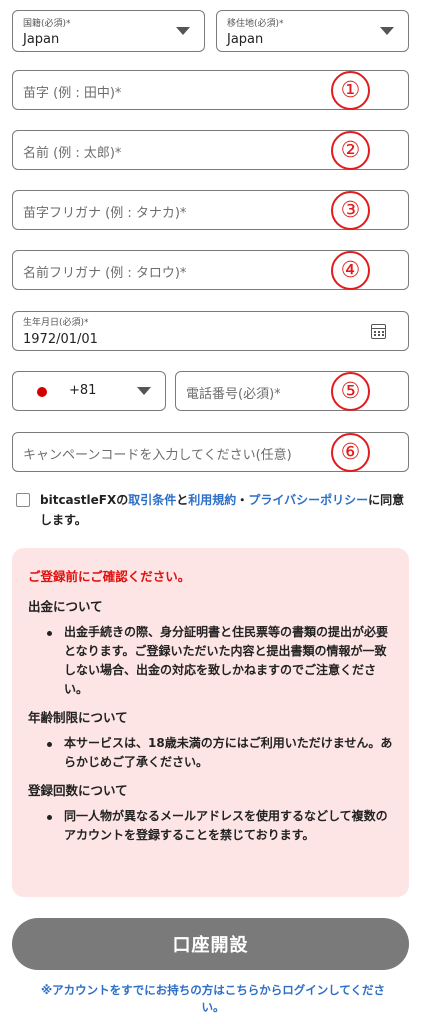 This screenshot has height=1024, width=426. Describe the element at coordinates (41, 39) in the screenshot. I see `nationality-value: Japan` at that location.